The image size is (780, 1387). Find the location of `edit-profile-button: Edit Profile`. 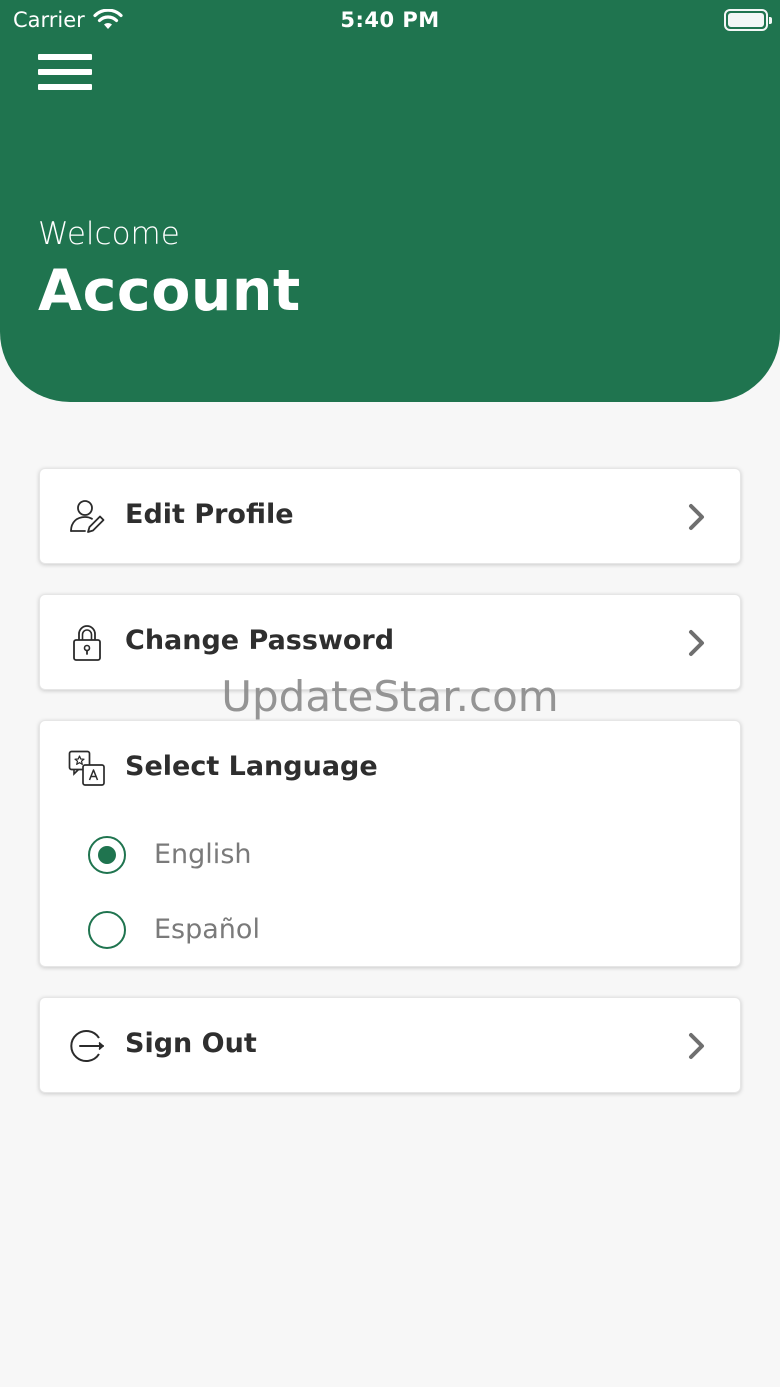

edit-profile-button: Edit Profile is located at coordinates (390, 517).